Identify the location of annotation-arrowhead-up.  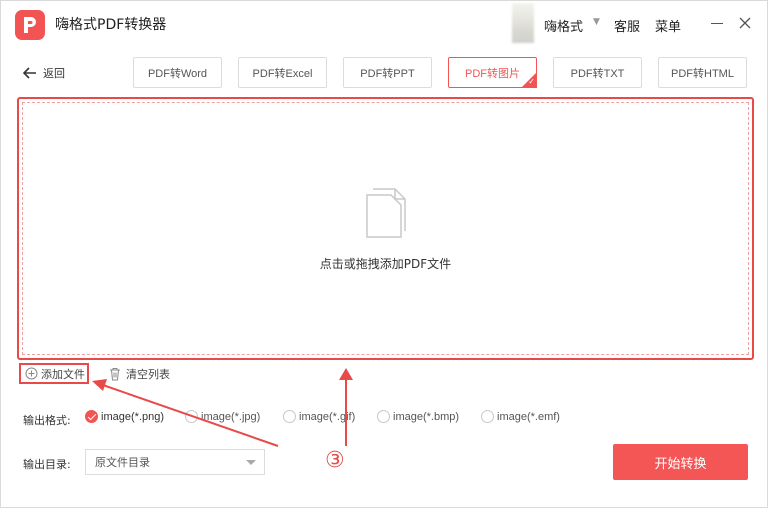
(346, 374).